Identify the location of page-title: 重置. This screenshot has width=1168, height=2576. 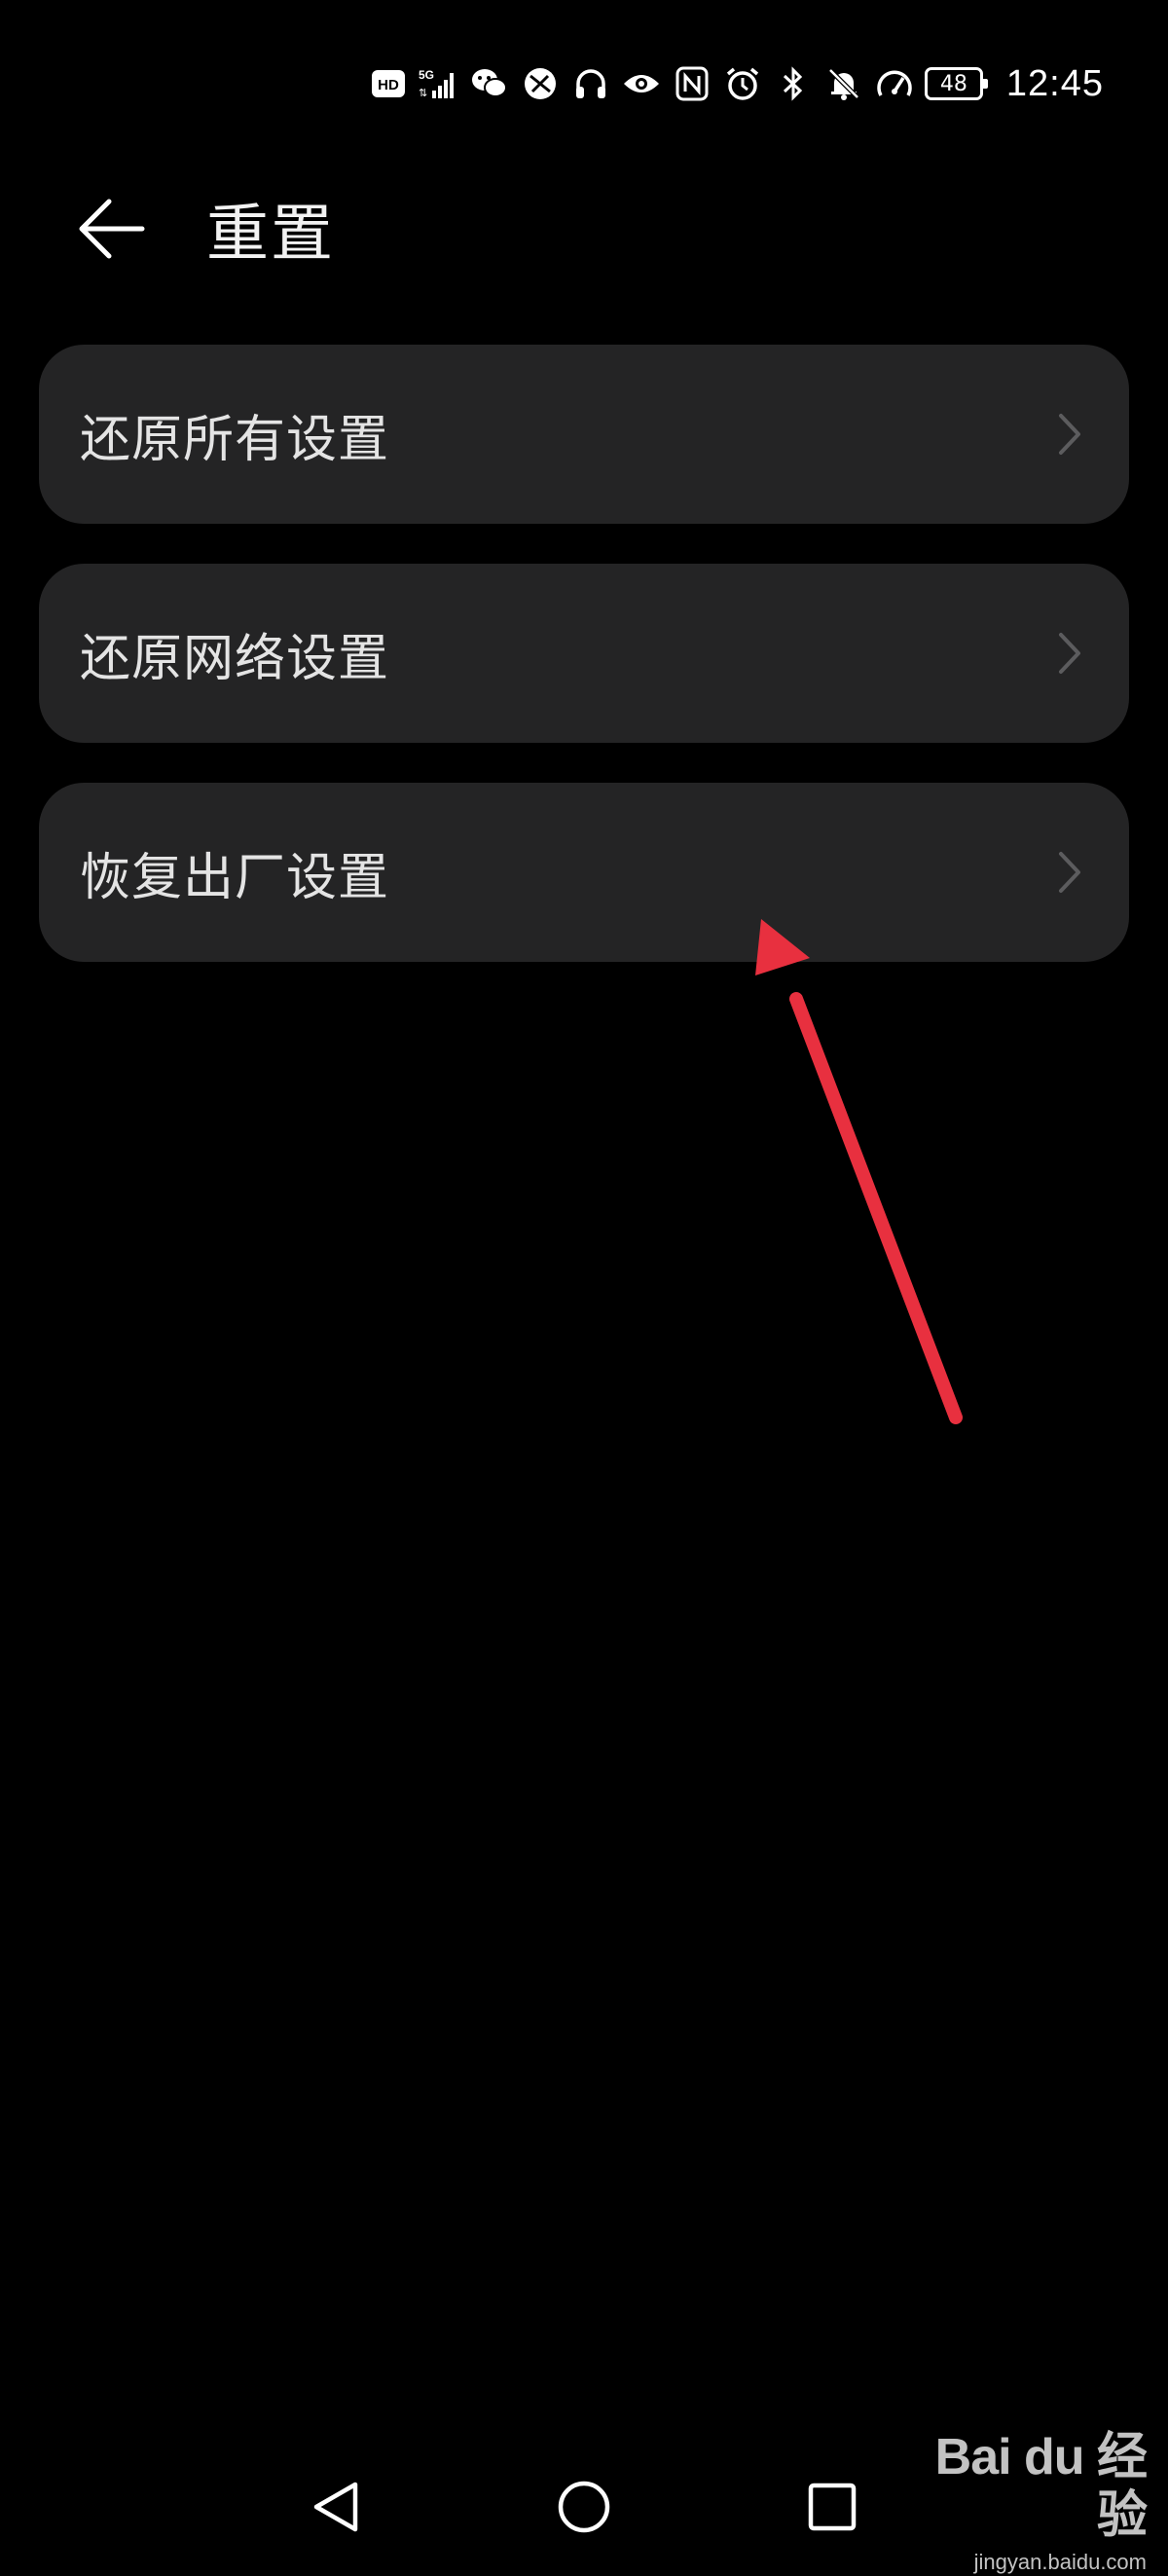
(271, 235).